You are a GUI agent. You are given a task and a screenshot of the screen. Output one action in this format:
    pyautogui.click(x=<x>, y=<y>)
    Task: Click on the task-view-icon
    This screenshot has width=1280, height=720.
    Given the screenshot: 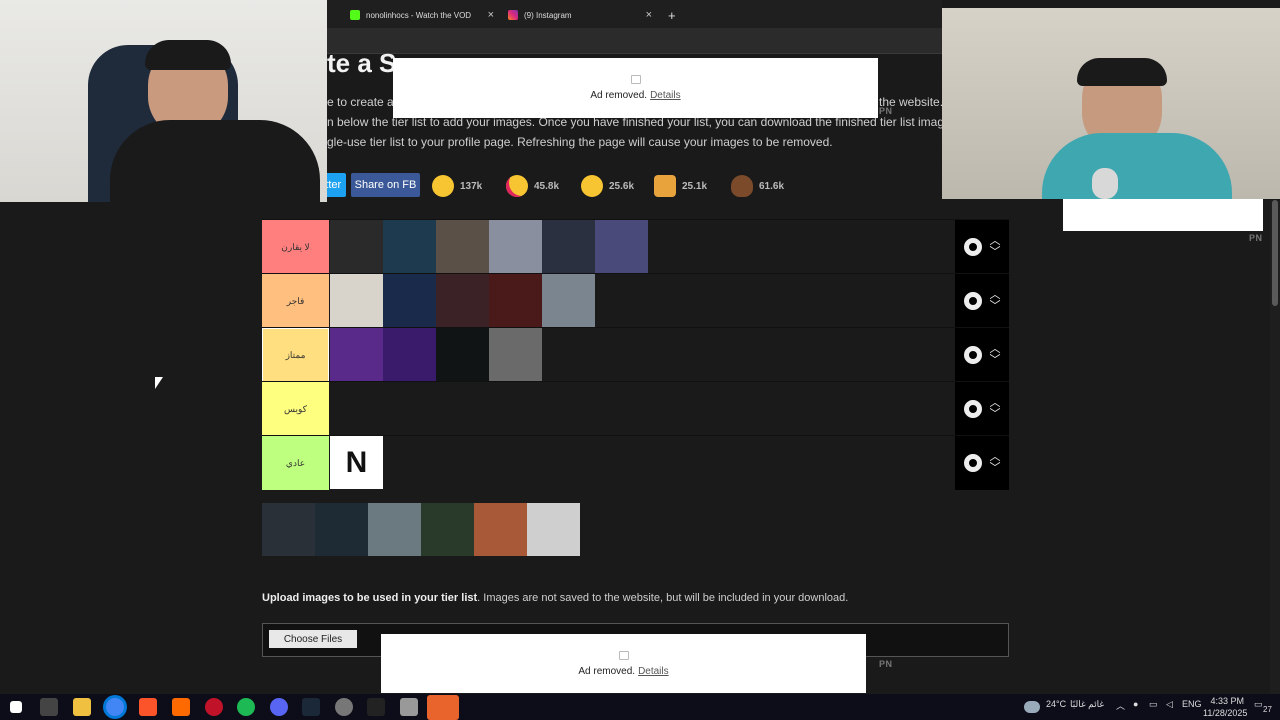 What is the action you would take?
    pyautogui.click(x=49, y=707)
    